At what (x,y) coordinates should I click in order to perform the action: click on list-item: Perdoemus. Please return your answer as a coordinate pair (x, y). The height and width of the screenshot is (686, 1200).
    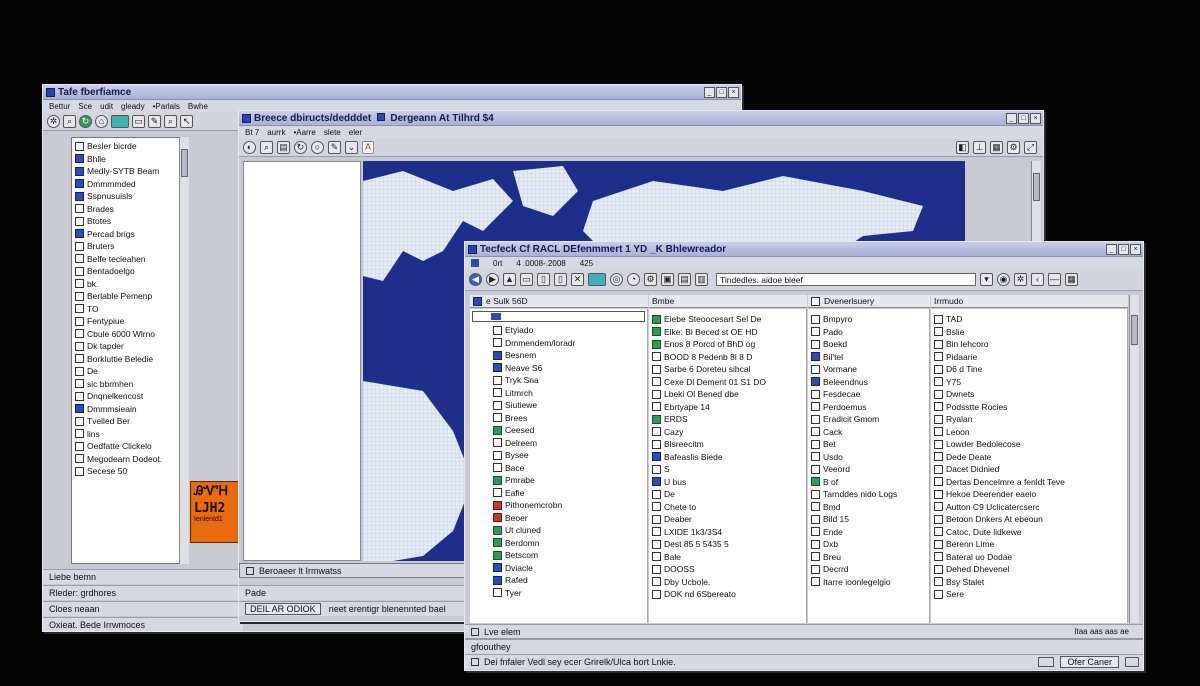
    Looking at the image, I should click on (868, 407).